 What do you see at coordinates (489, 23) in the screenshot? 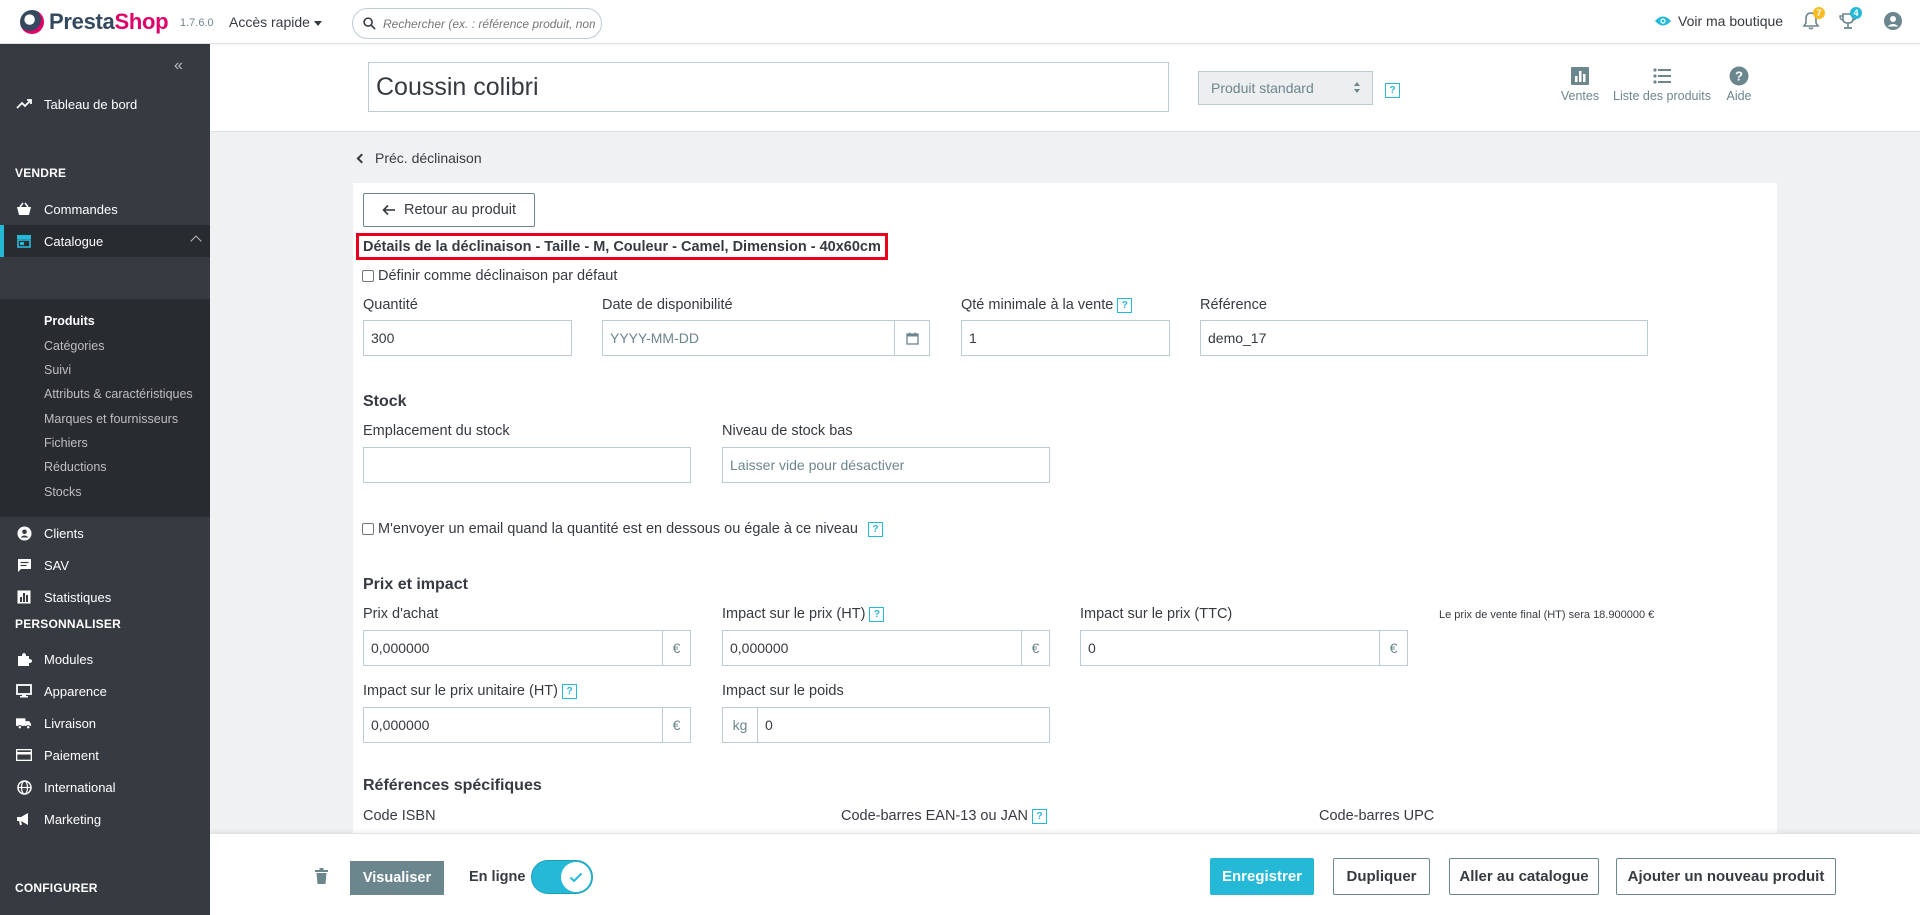
I see `search-input` at bounding box center [489, 23].